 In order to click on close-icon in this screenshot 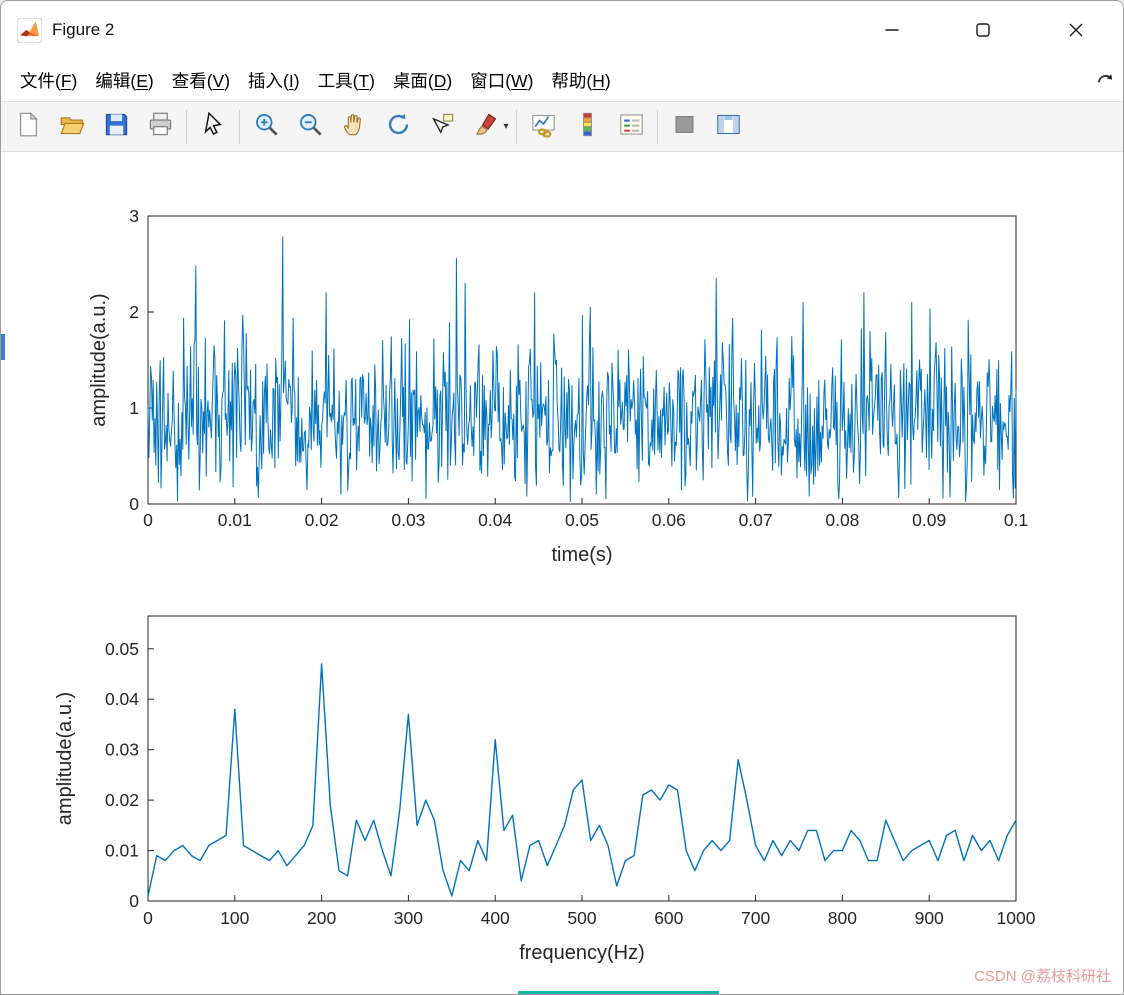, I will do `click(1076, 30)`.